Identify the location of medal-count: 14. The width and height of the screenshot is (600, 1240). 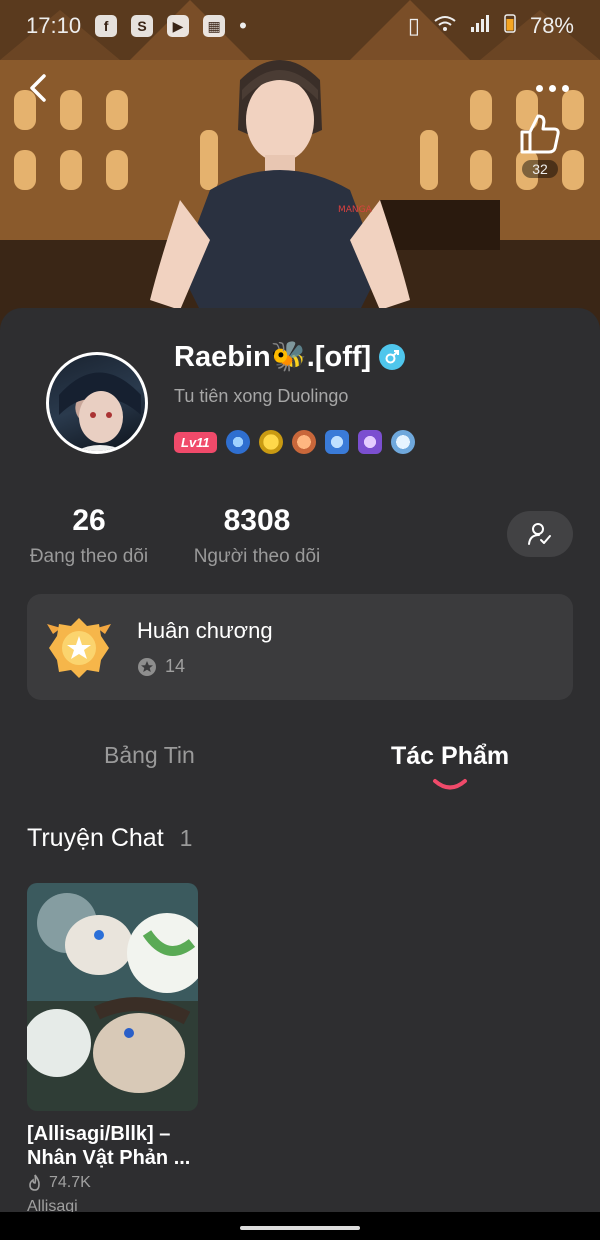
(175, 666).